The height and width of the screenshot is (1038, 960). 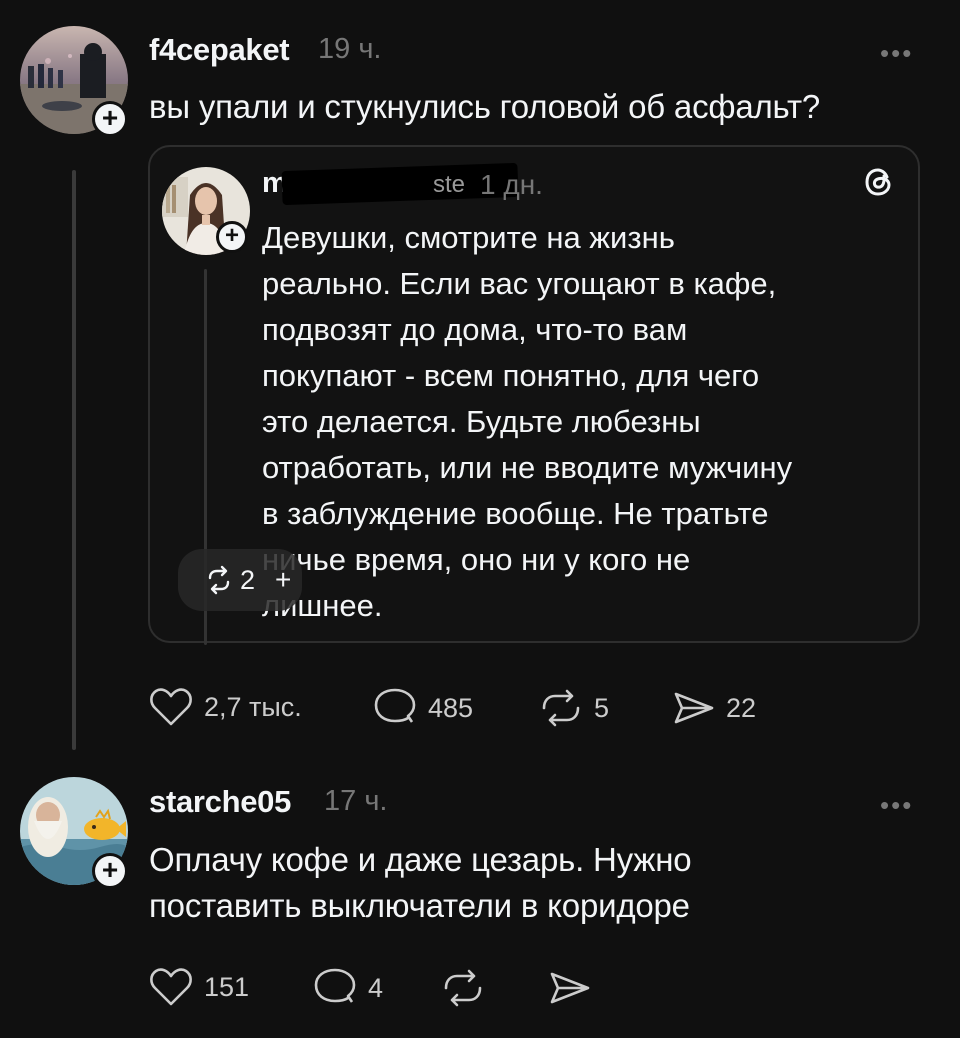 What do you see at coordinates (879, 182) in the screenshot?
I see `threads-logo-icon` at bounding box center [879, 182].